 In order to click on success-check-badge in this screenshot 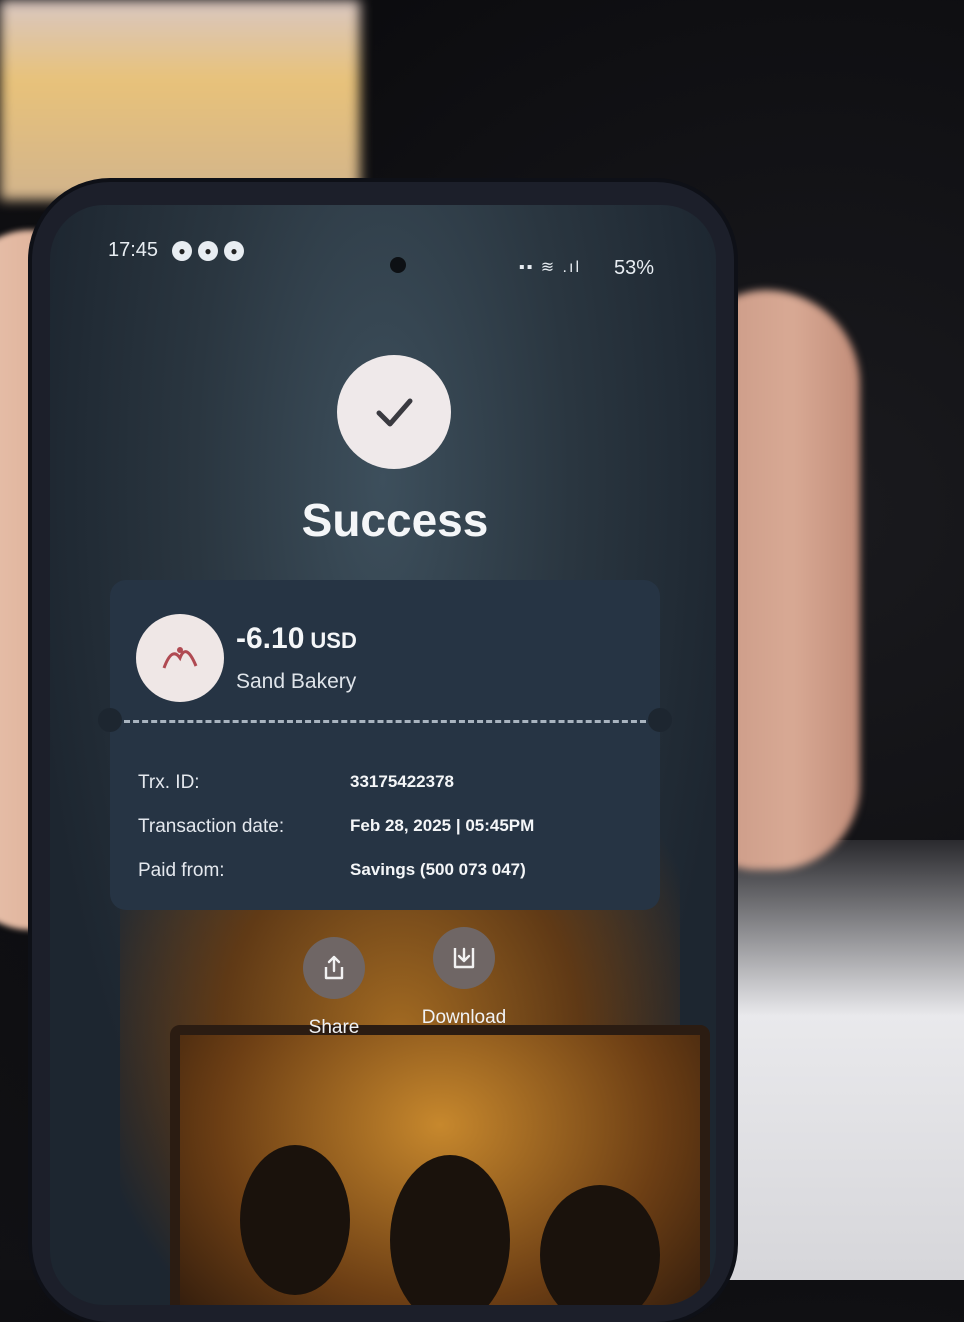, I will do `click(394, 412)`.